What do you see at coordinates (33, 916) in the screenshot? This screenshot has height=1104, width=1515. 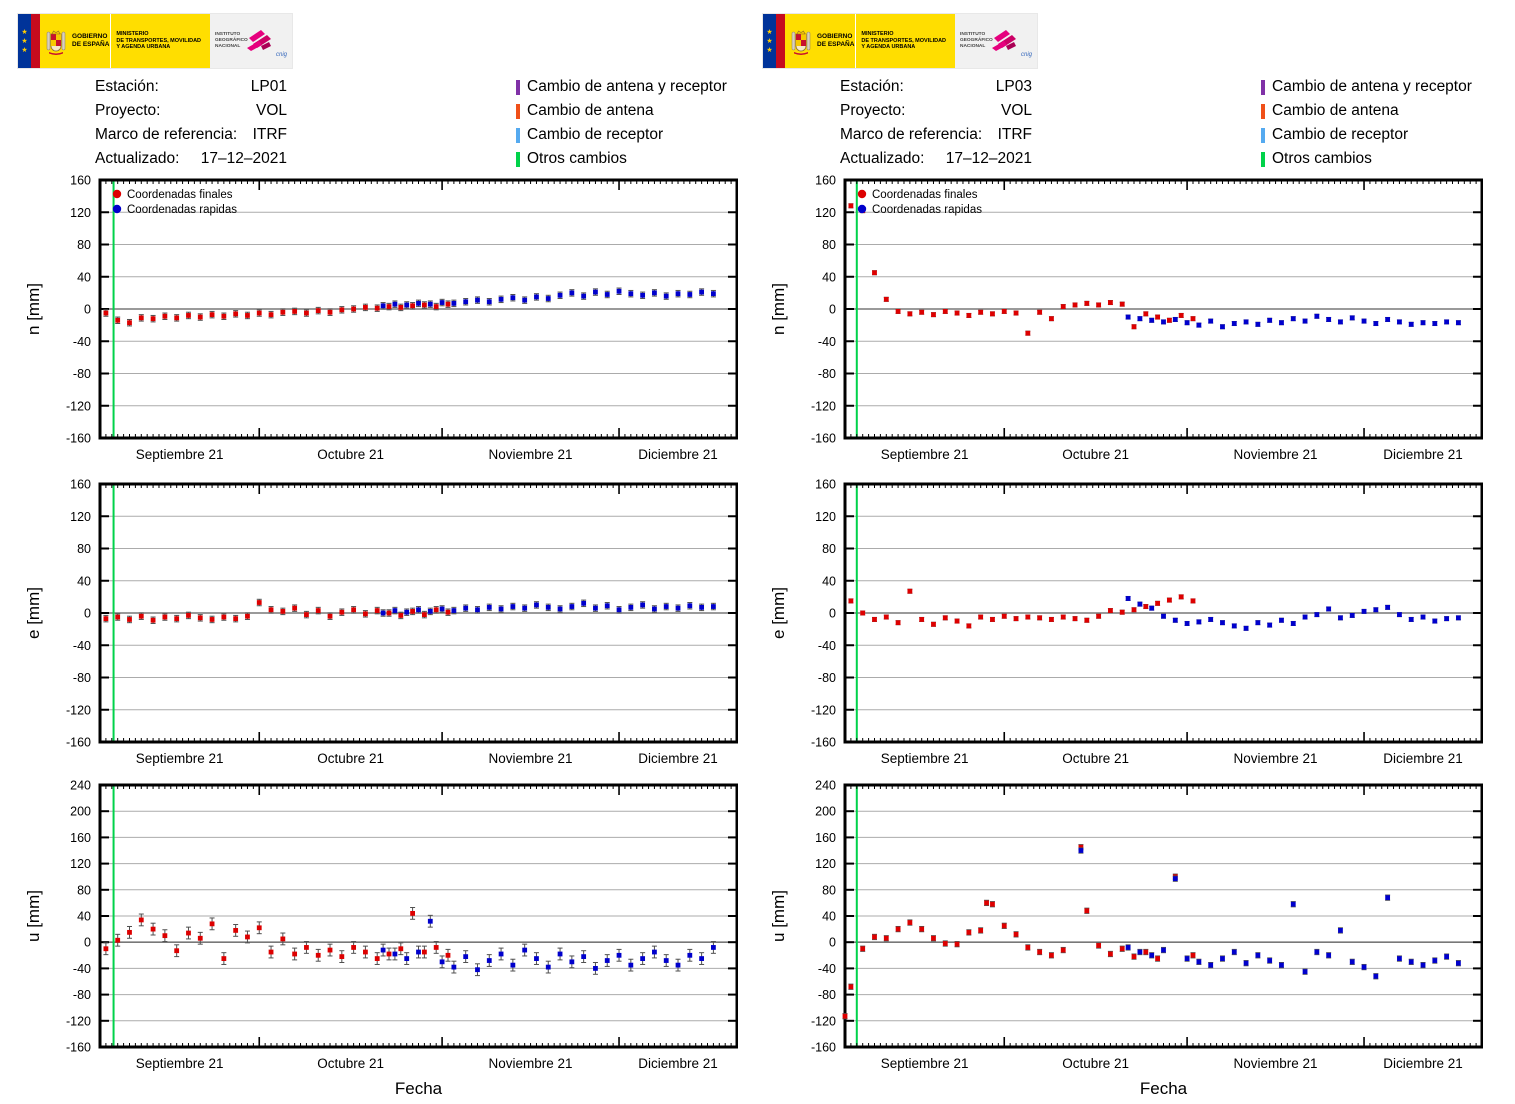 I see `svg-text: u [mm]` at bounding box center [33, 916].